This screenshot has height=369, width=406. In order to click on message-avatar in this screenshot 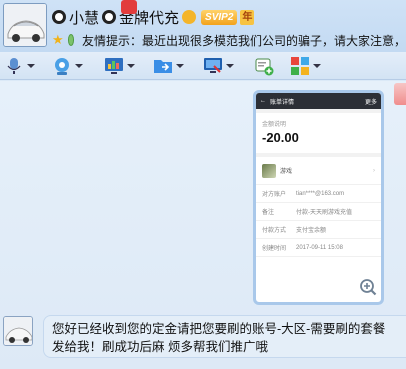, I will do `click(18, 331)`.